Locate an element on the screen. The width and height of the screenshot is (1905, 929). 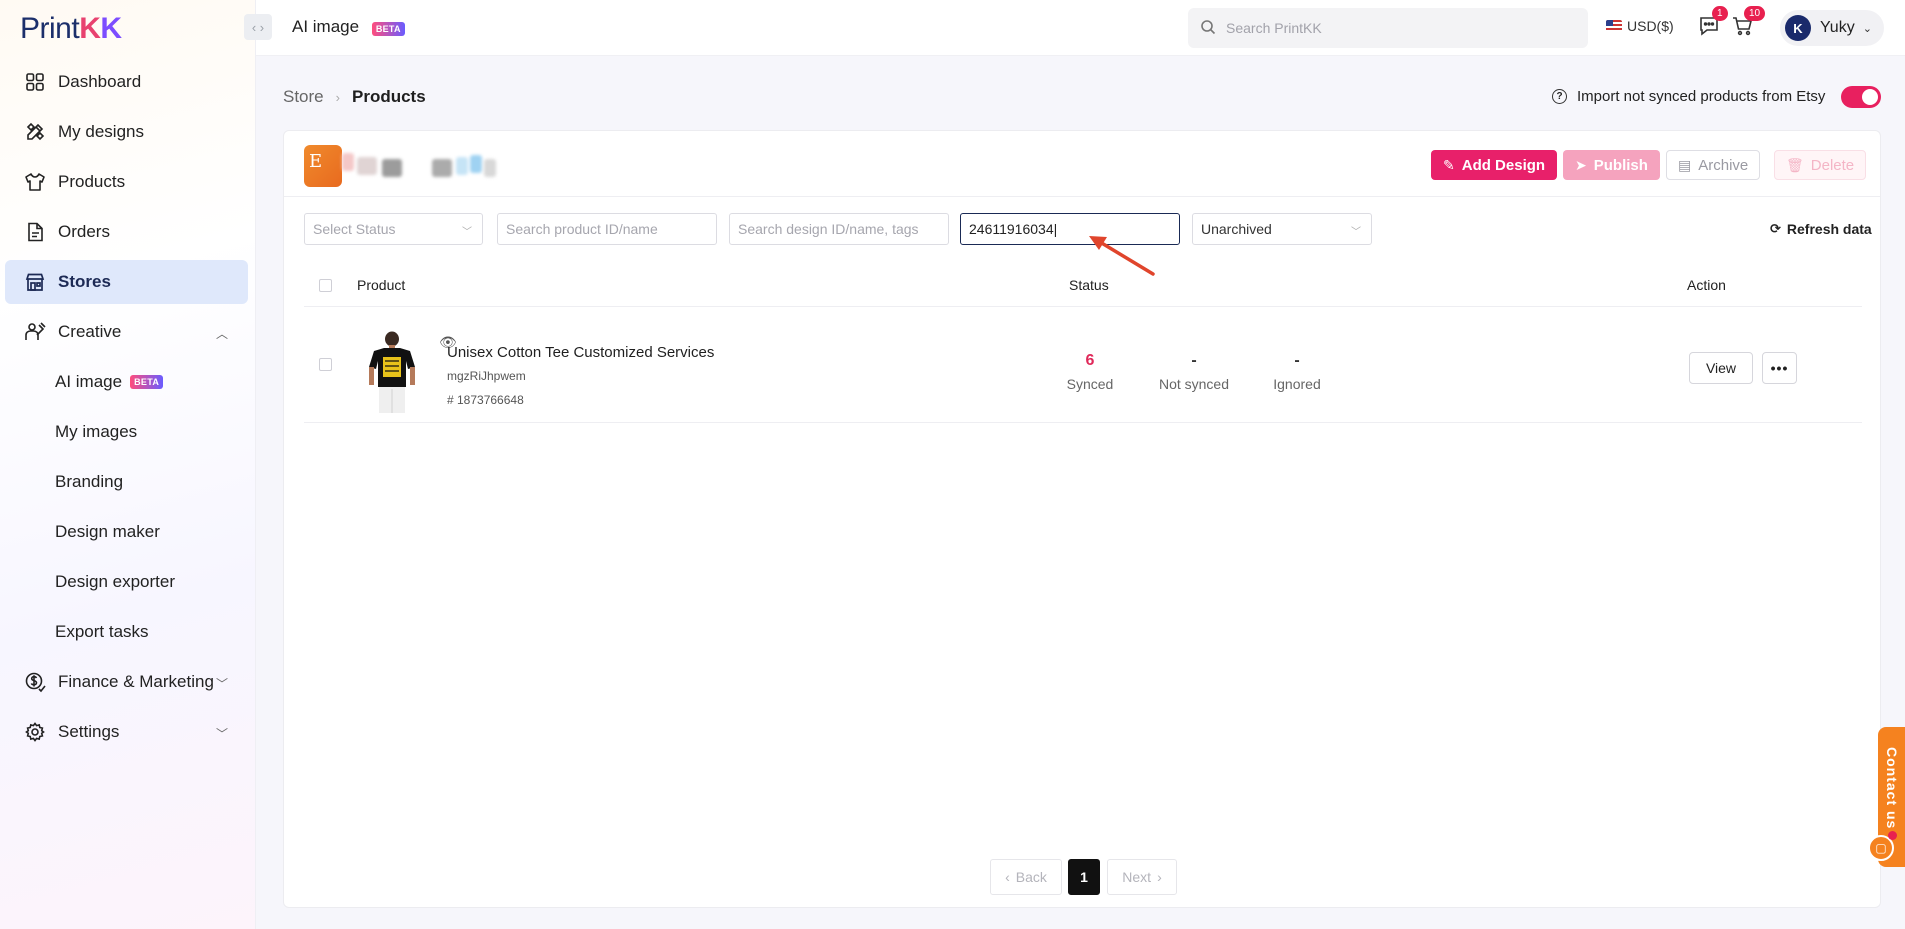
sidebar-subitem-my-images: My images is located at coordinates (126, 432).